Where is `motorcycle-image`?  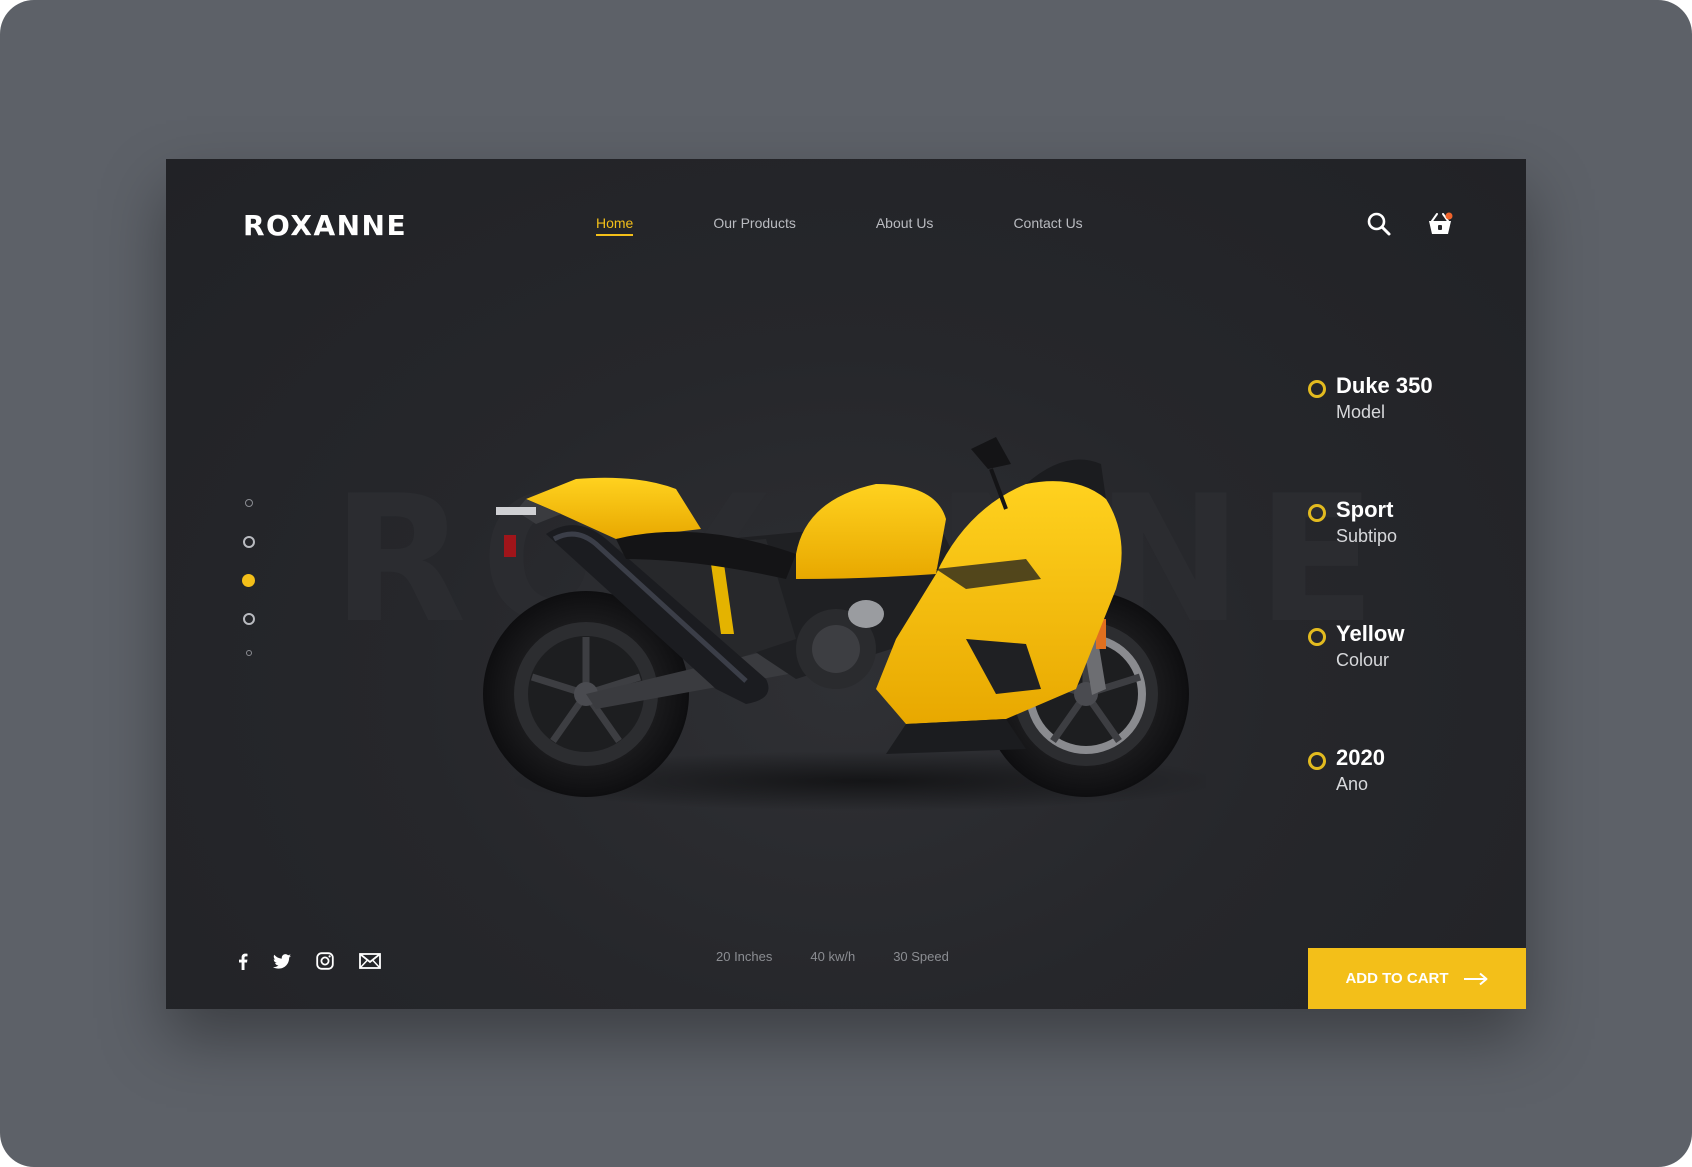
motorcycle-image is located at coordinates (844, 624).